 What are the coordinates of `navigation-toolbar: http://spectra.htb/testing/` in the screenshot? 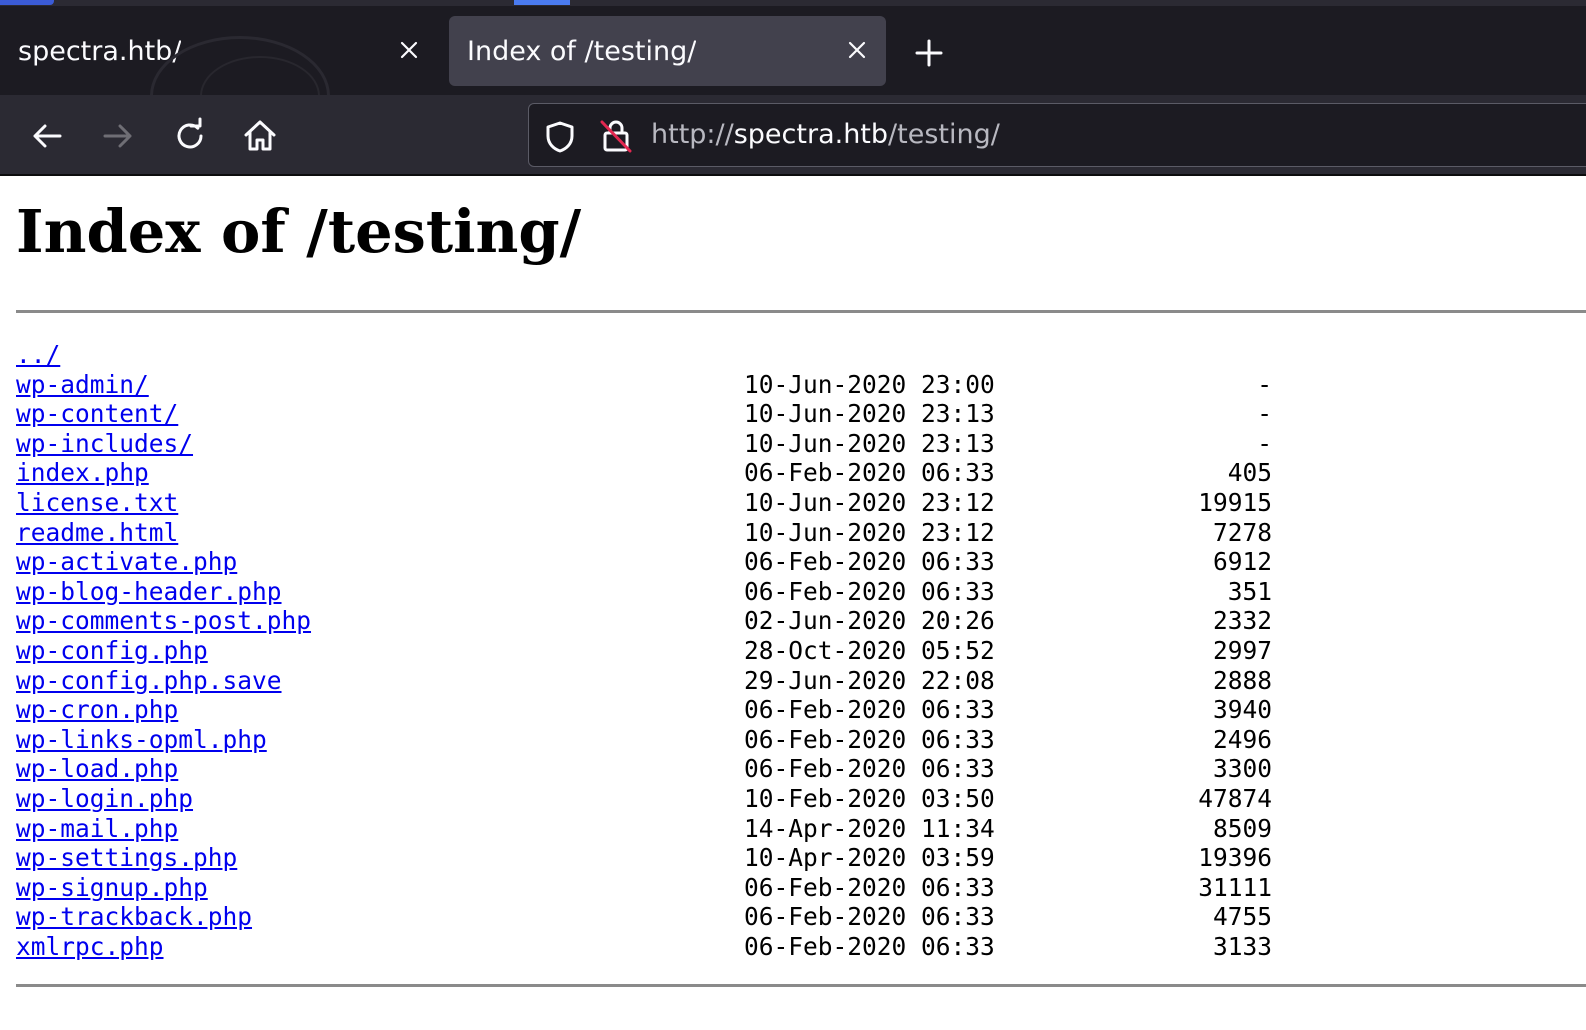 It's located at (793, 135).